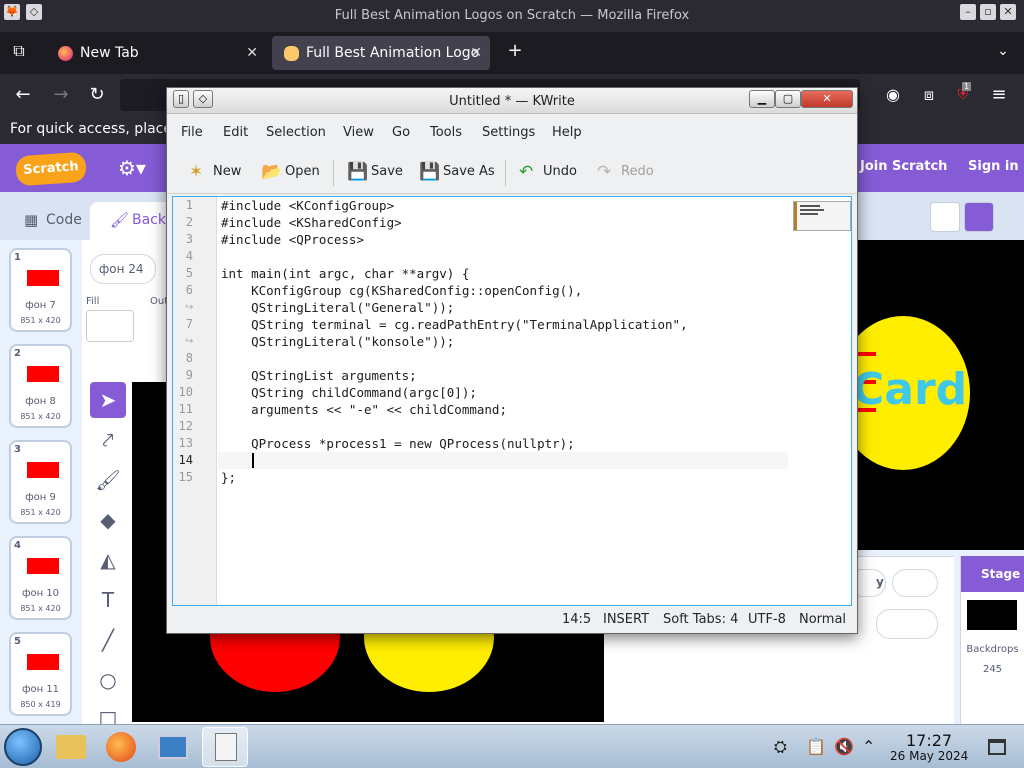 The image size is (1024, 768). I want to click on maximize-icon: ▫, so click(988, 12).